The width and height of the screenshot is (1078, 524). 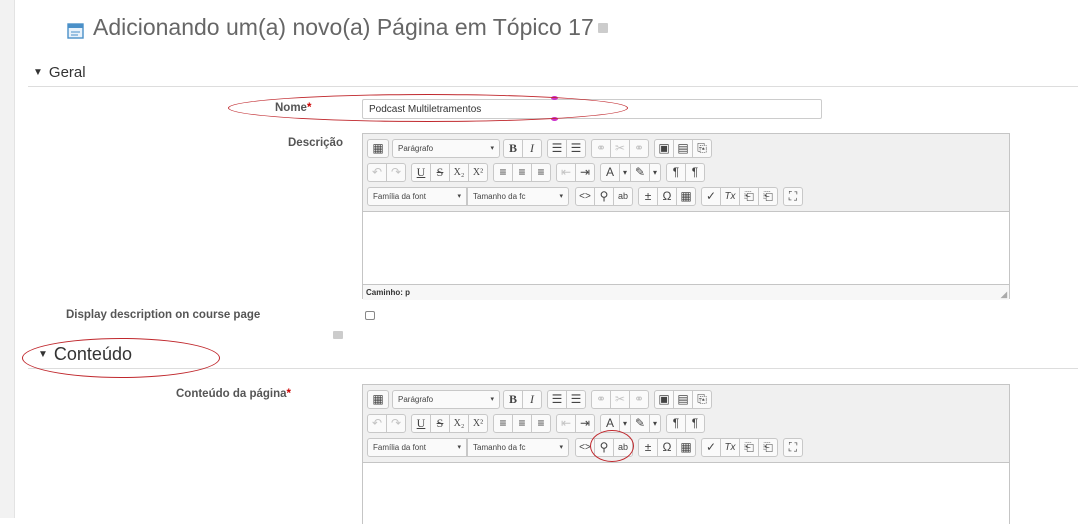 What do you see at coordinates (686, 493) in the screenshot?
I see `conteudo-edit-area` at bounding box center [686, 493].